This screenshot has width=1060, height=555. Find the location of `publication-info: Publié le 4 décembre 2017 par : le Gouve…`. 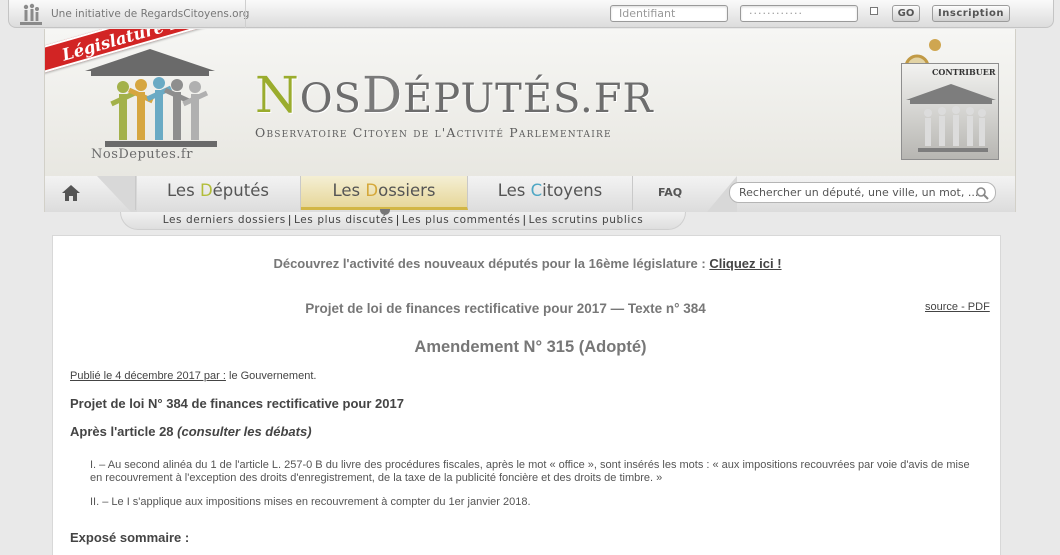

publication-info: Publié le 4 décembre 2017 par : le Gouve… is located at coordinates (193, 376).